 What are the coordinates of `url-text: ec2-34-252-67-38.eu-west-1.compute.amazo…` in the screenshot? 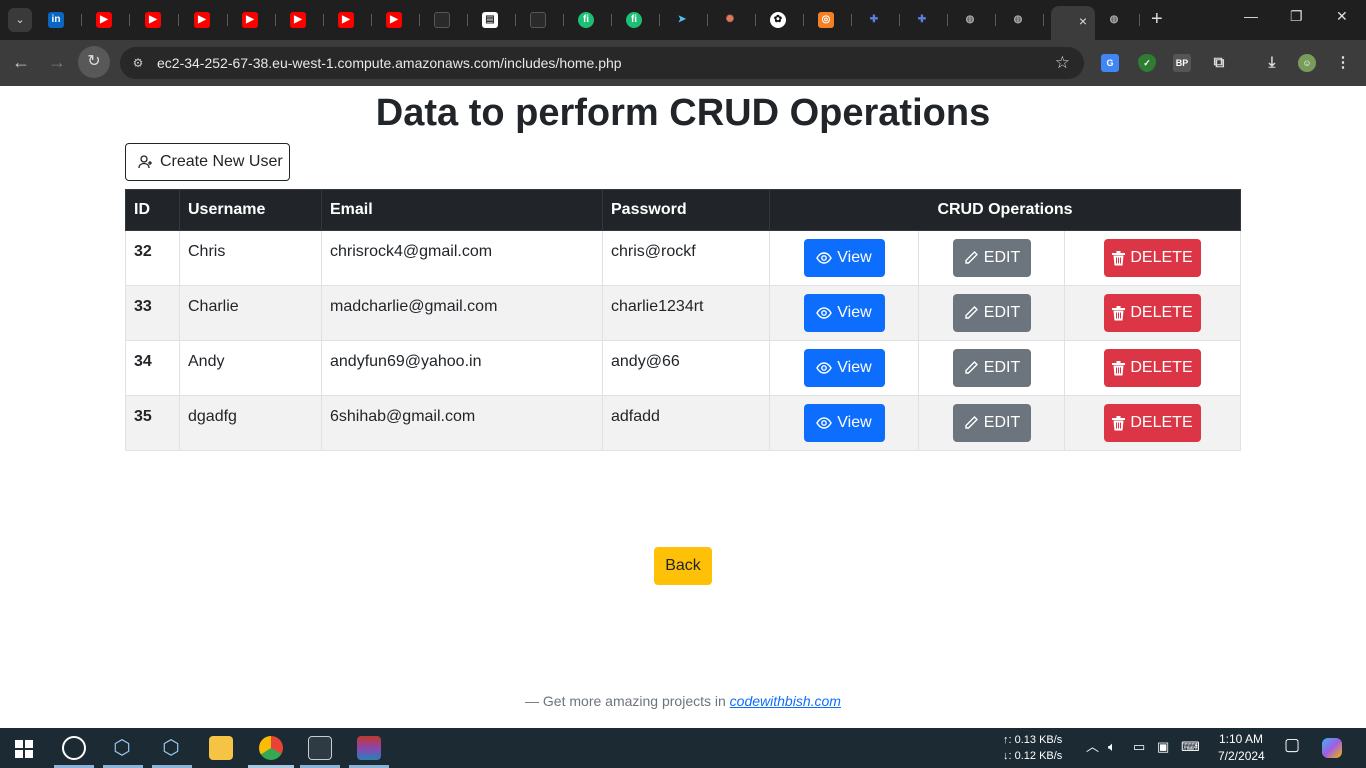 It's located at (389, 63).